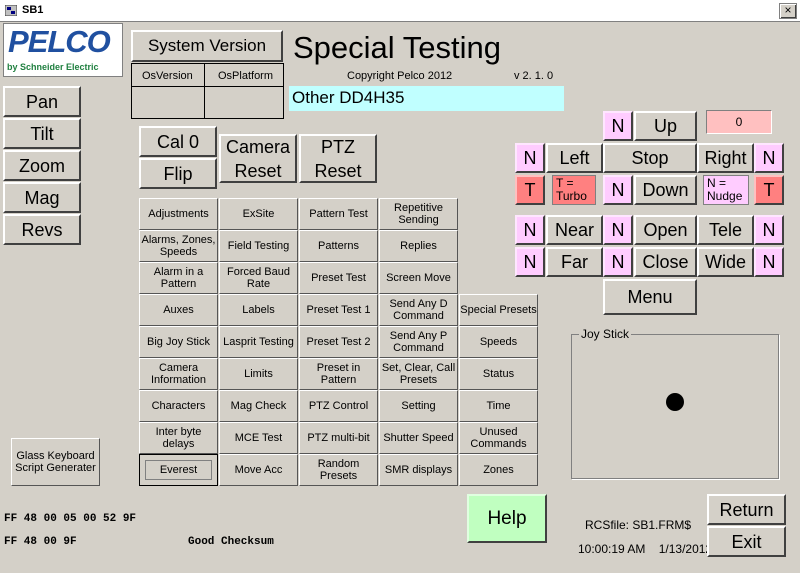 This screenshot has width=800, height=573. I want to click on wide-nudge-button: N, so click(769, 262).